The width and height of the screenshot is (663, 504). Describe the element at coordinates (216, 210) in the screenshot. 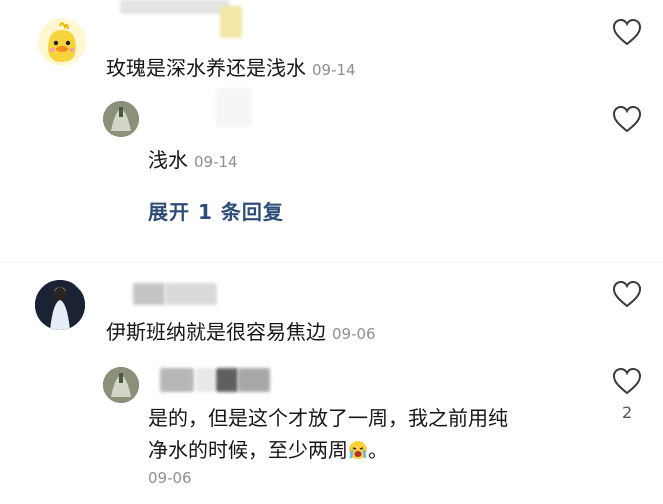

I see `expand-replies-link: 展开 1 条回复` at that location.